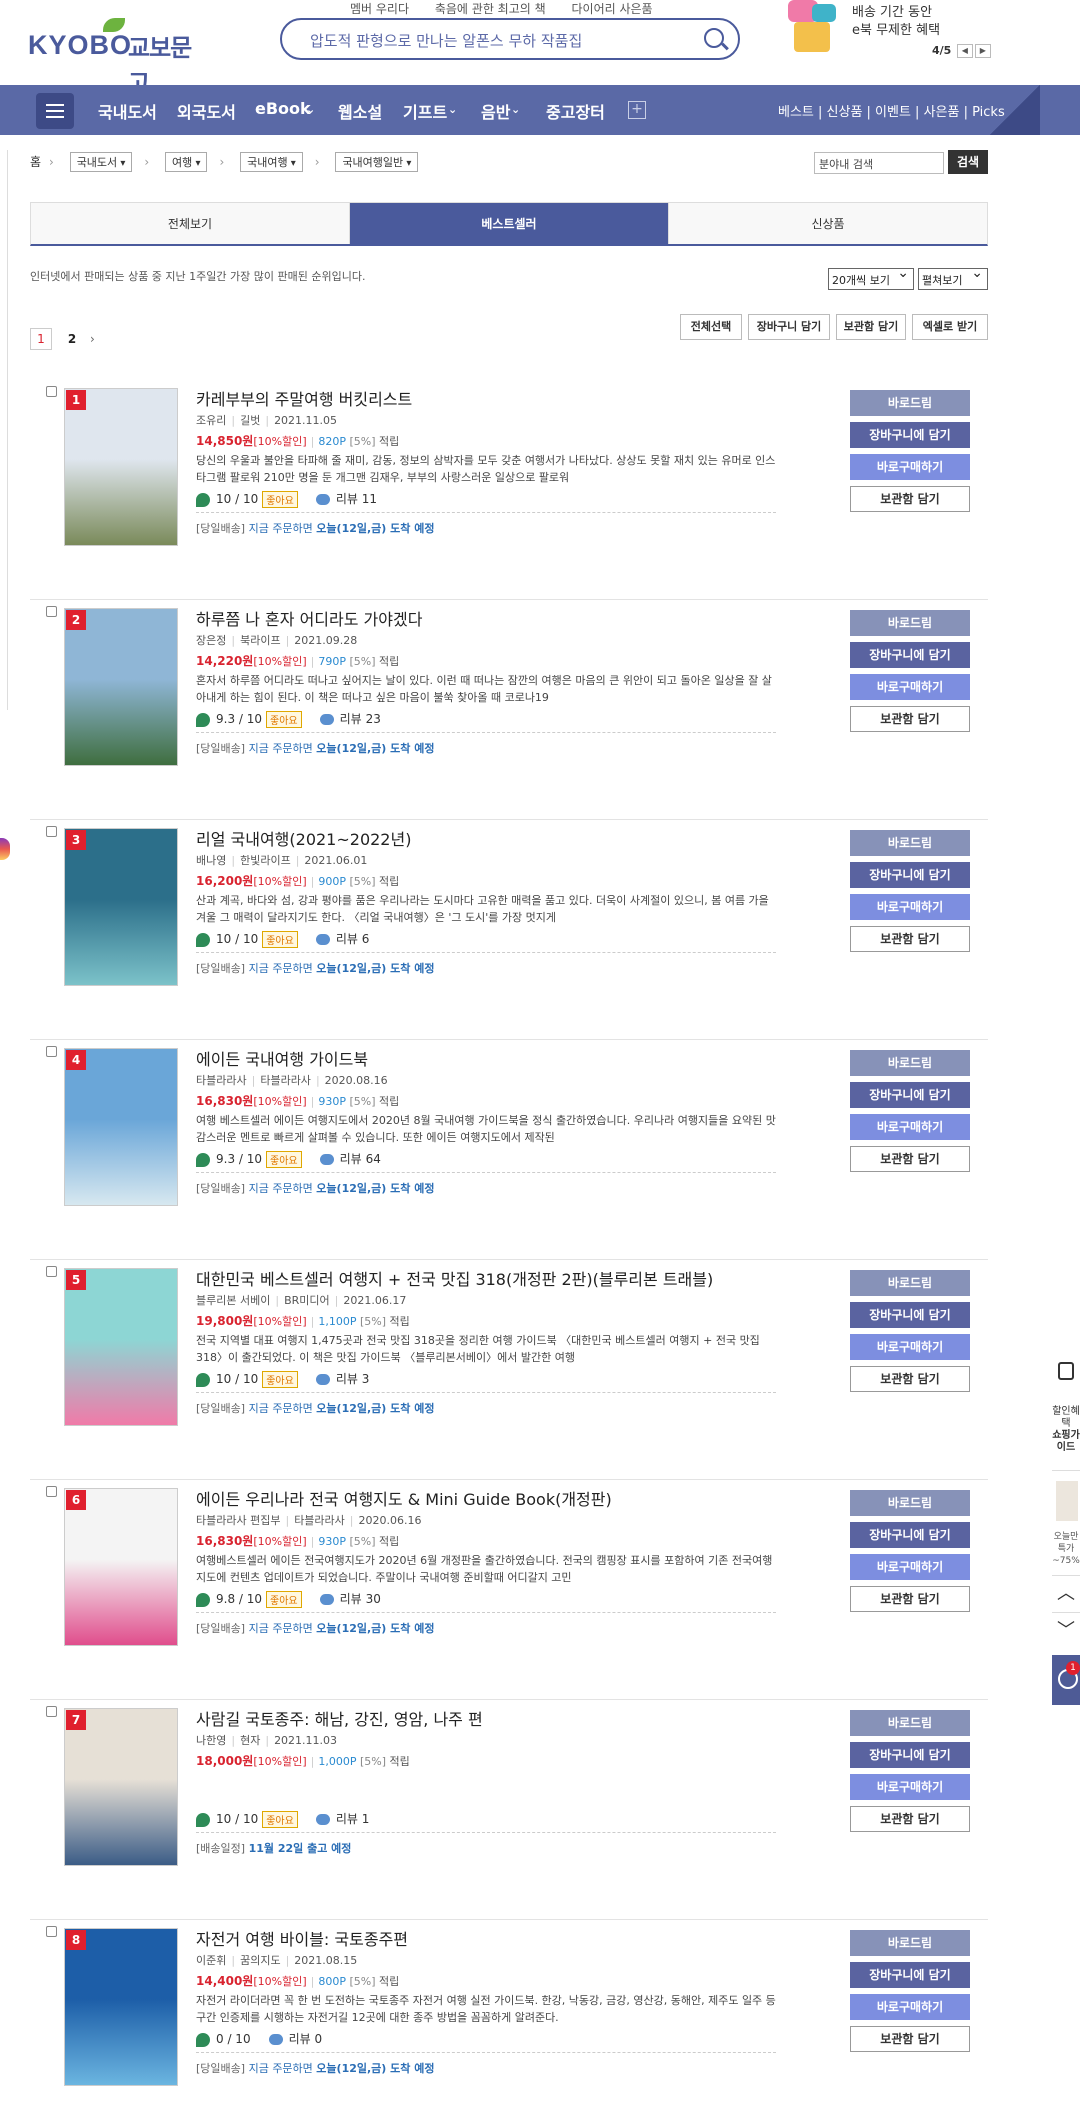  I want to click on promo-text: 배송 기간 동안 e북 무제한 혜택, so click(896, 22).